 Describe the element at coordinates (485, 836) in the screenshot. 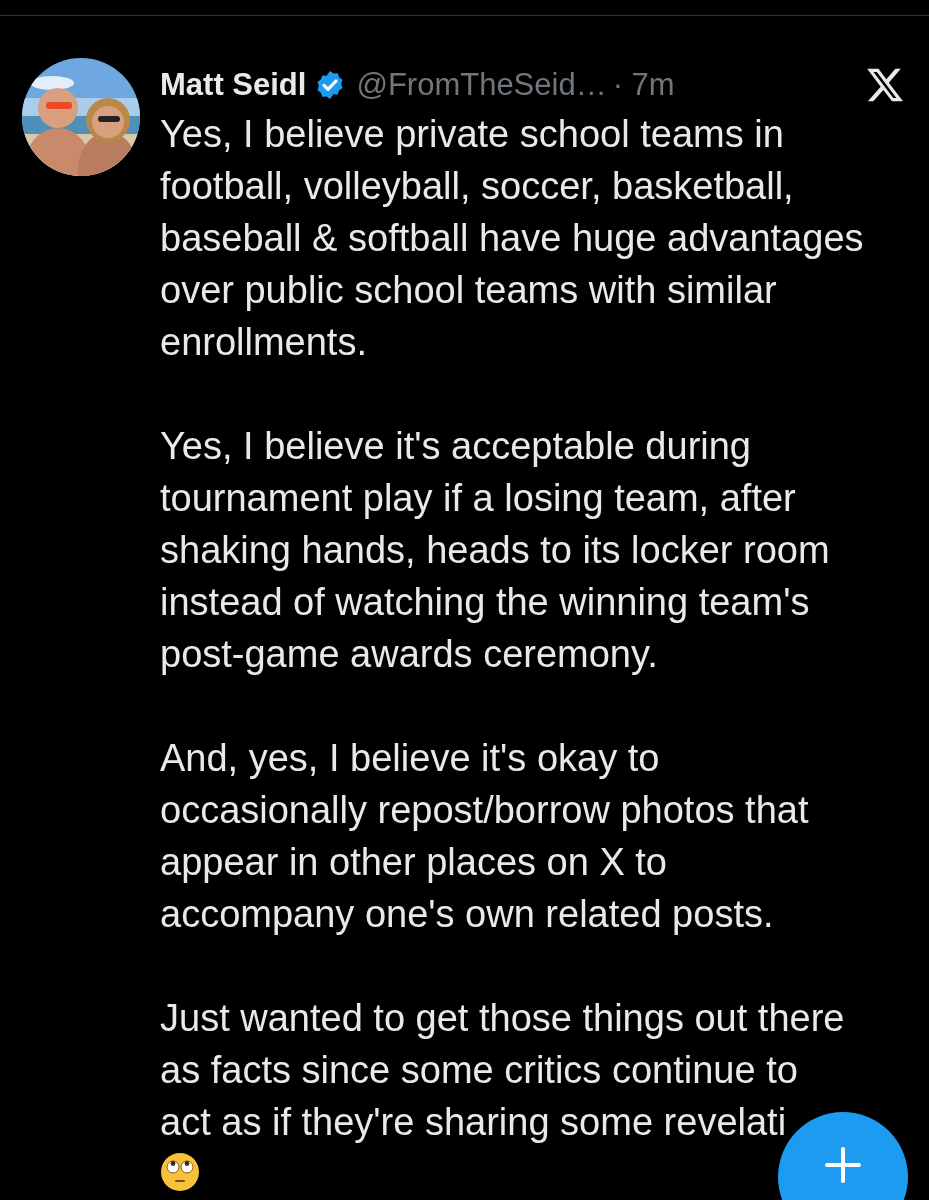

I see `post-paragraph: And, yes, I believe it's okay to occasionally repost/borrow photos that appear in other places on X to accompany one's own related posts.` at that location.